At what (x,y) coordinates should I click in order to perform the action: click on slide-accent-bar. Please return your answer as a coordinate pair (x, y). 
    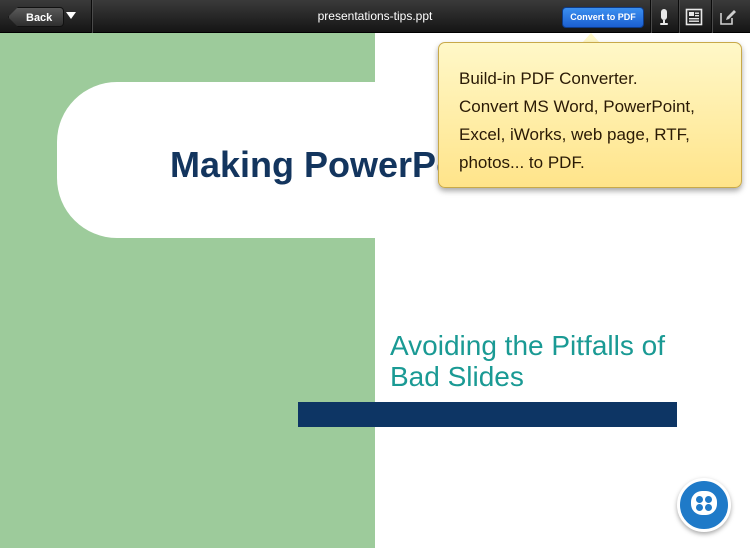
    Looking at the image, I should click on (487, 414).